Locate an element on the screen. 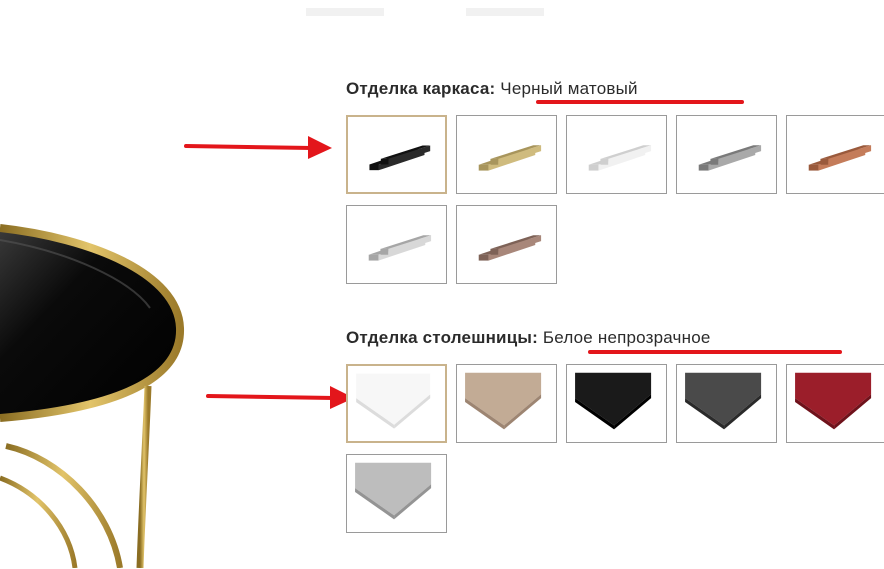 This screenshot has width=884, height=569. top-swatch-silver-glass is located at coordinates (396, 493).